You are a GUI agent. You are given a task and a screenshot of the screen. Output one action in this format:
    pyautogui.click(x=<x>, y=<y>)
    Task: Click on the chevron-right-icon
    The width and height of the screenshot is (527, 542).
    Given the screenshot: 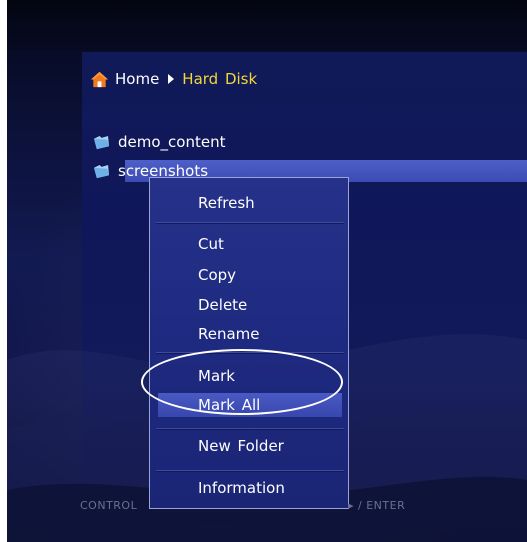 What is the action you would take?
    pyautogui.click(x=171, y=79)
    